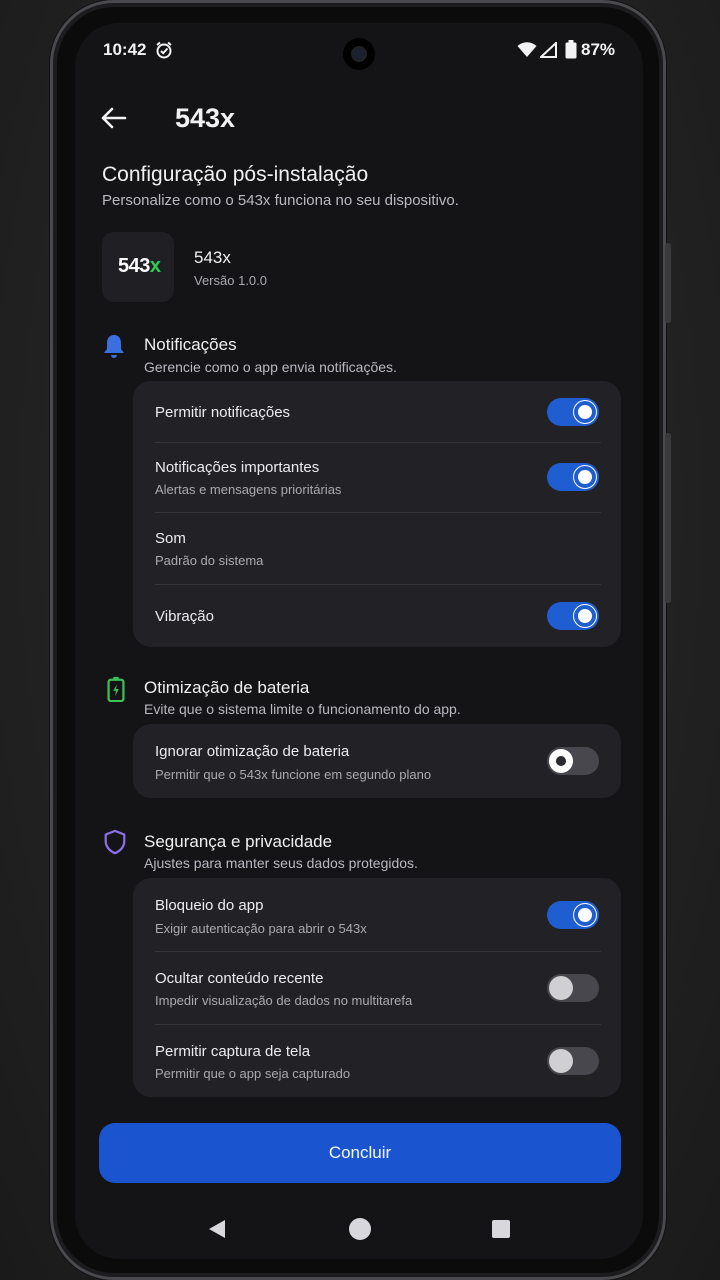 The height and width of the screenshot is (1280, 720). What do you see at coordinates (261, 928) in the screenshot?
I see `row-app-lock-subtitle: Exigir autenticação para abrir o 543x` at bounding box center [261, 928].